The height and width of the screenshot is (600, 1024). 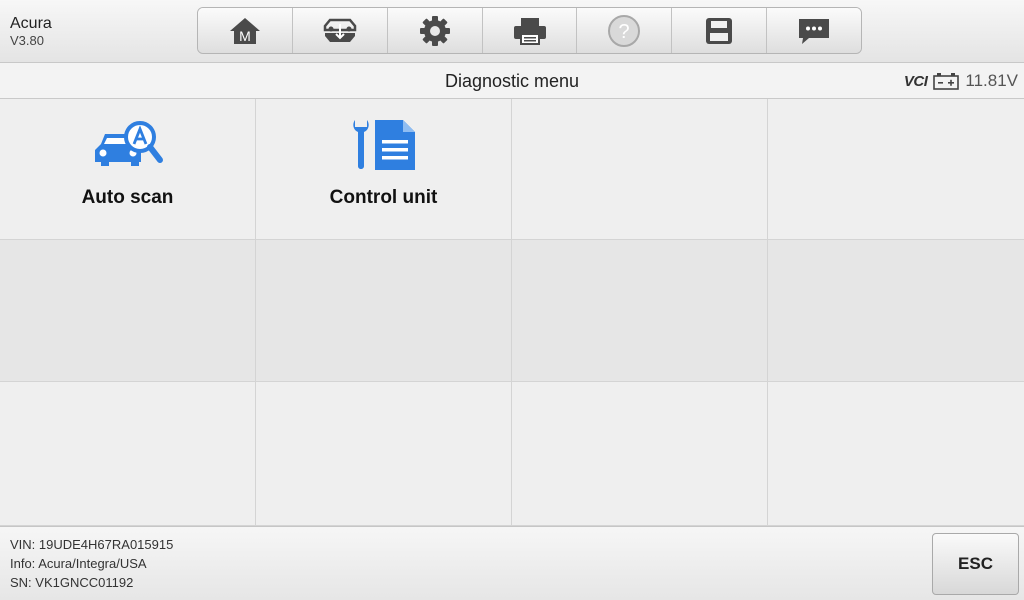 I want to click on app-name: Acura, so click(x=31, y=23).